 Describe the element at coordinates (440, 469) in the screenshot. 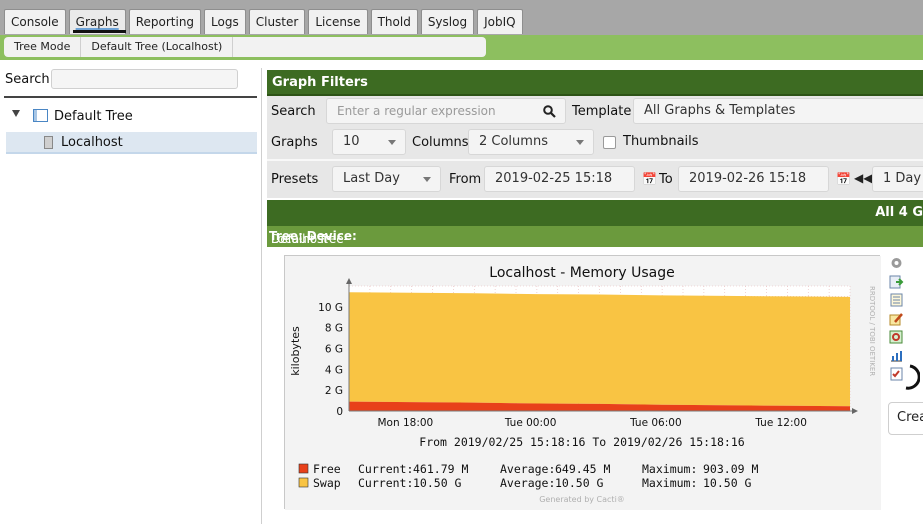

I see `legend-current-value: 461.79 M` at that location.